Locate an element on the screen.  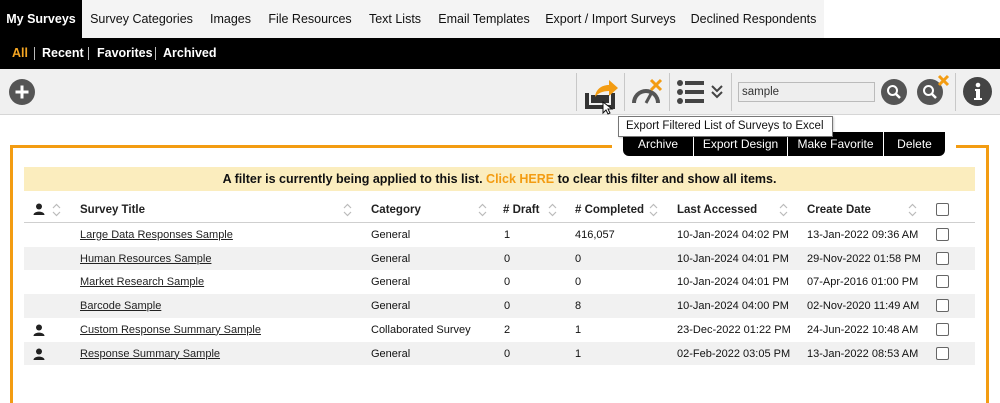
toolbar is located at coordinates (500, 92).